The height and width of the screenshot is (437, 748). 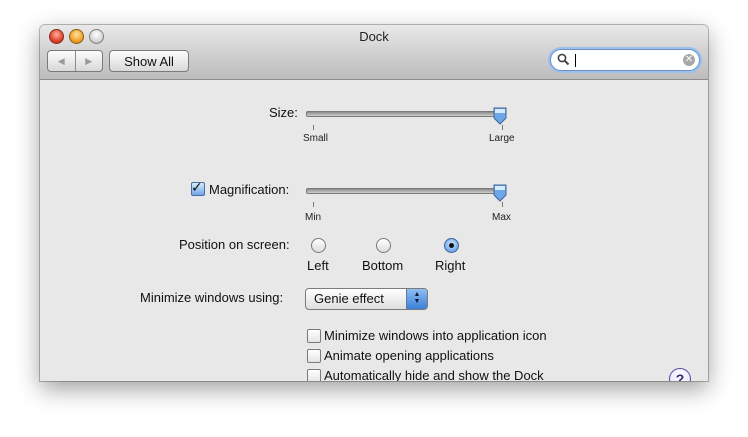 What do you see at coordinates (406, 191) in the screenshot?
I see `magnification-slider-track` at bounding box center [406, 191].